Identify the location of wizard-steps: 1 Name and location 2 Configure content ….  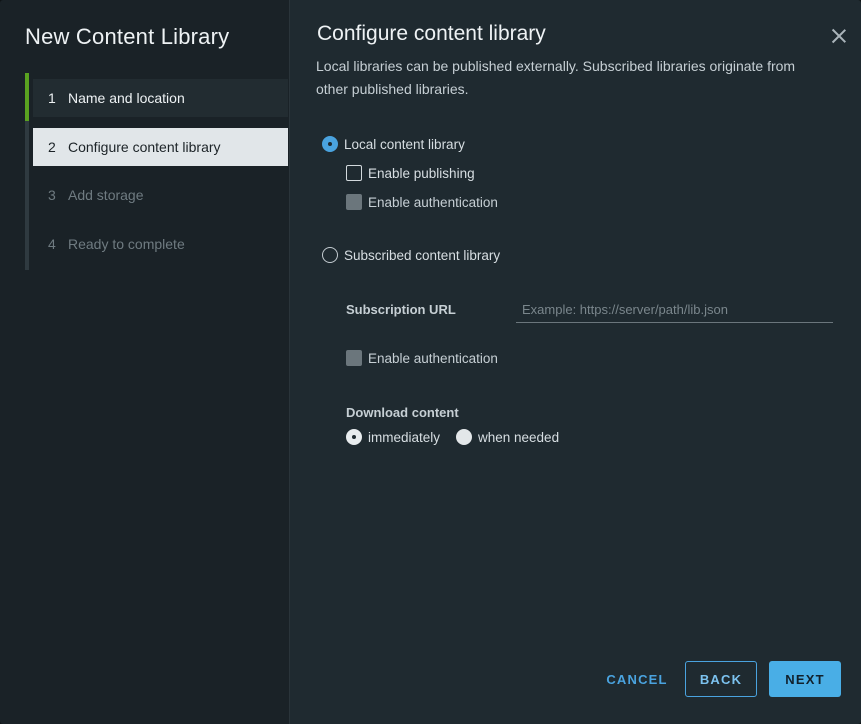
(156, 171).